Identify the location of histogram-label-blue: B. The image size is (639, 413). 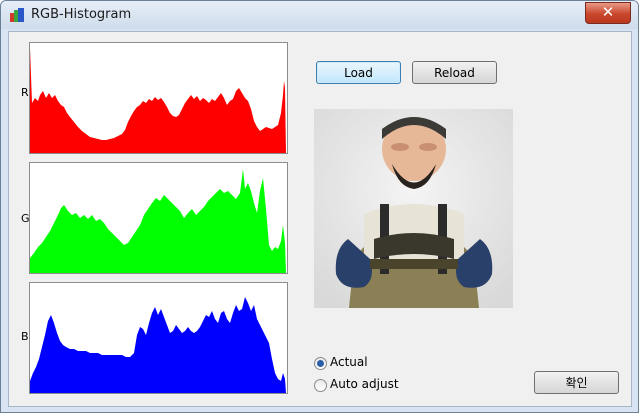
(25, 336).